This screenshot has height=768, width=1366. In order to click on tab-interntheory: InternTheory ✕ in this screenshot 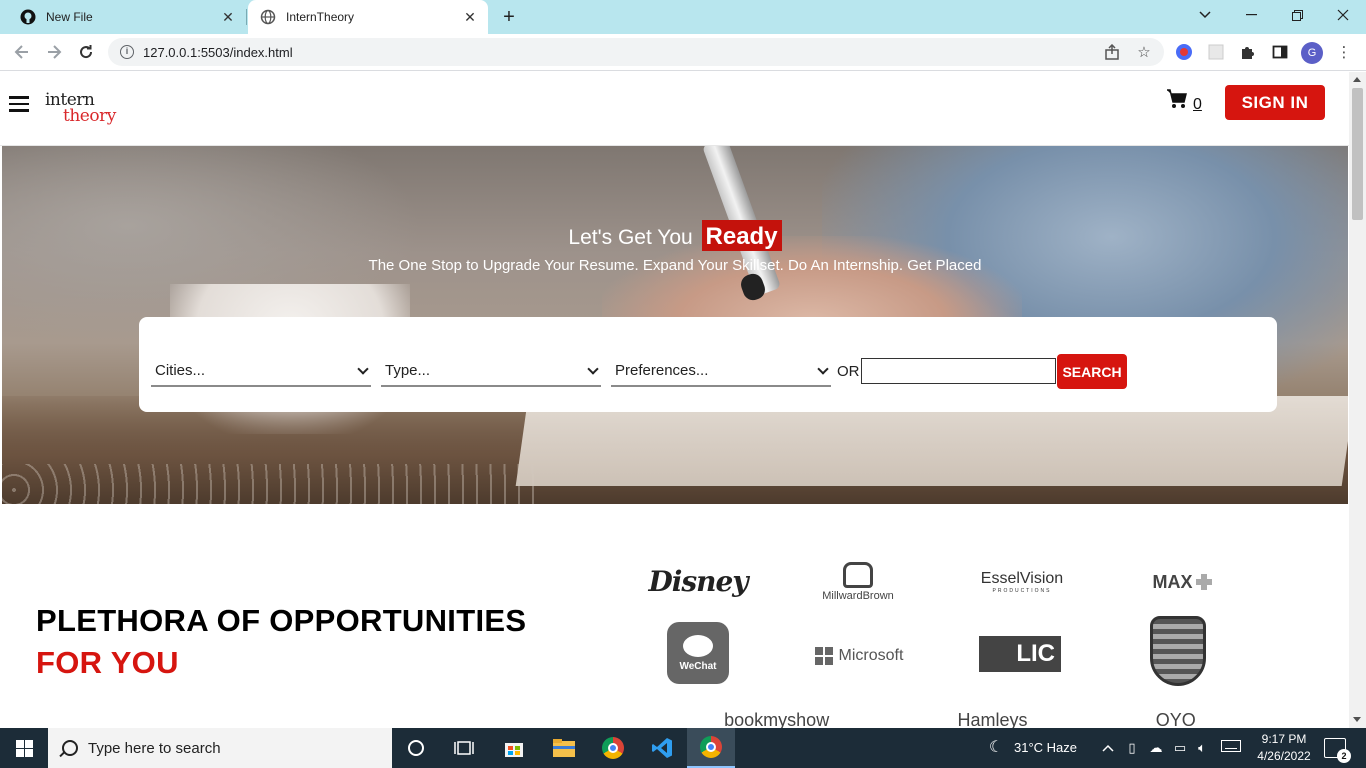, I will do `click(368, 17)`.